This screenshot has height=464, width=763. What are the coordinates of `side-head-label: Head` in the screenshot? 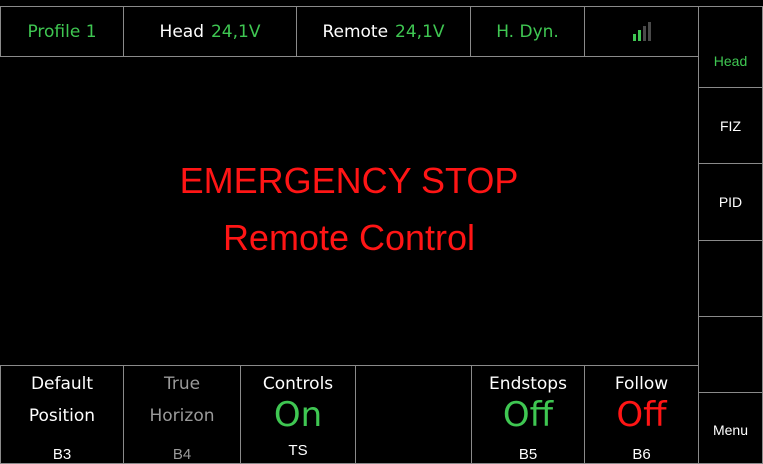 It's located at (730, 61).